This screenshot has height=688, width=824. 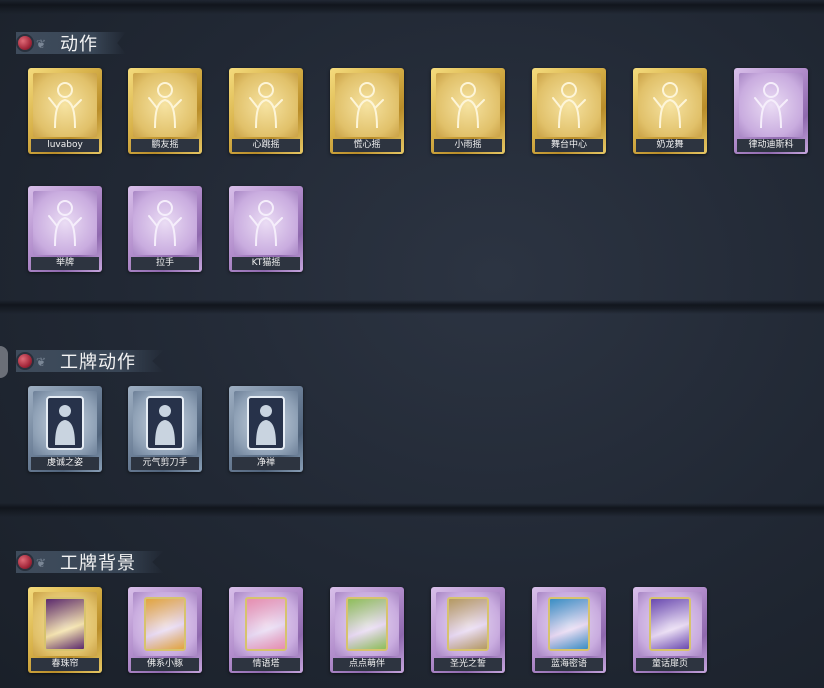 I want to click on item-label: 舞台中心, so click(x=569, y=145).